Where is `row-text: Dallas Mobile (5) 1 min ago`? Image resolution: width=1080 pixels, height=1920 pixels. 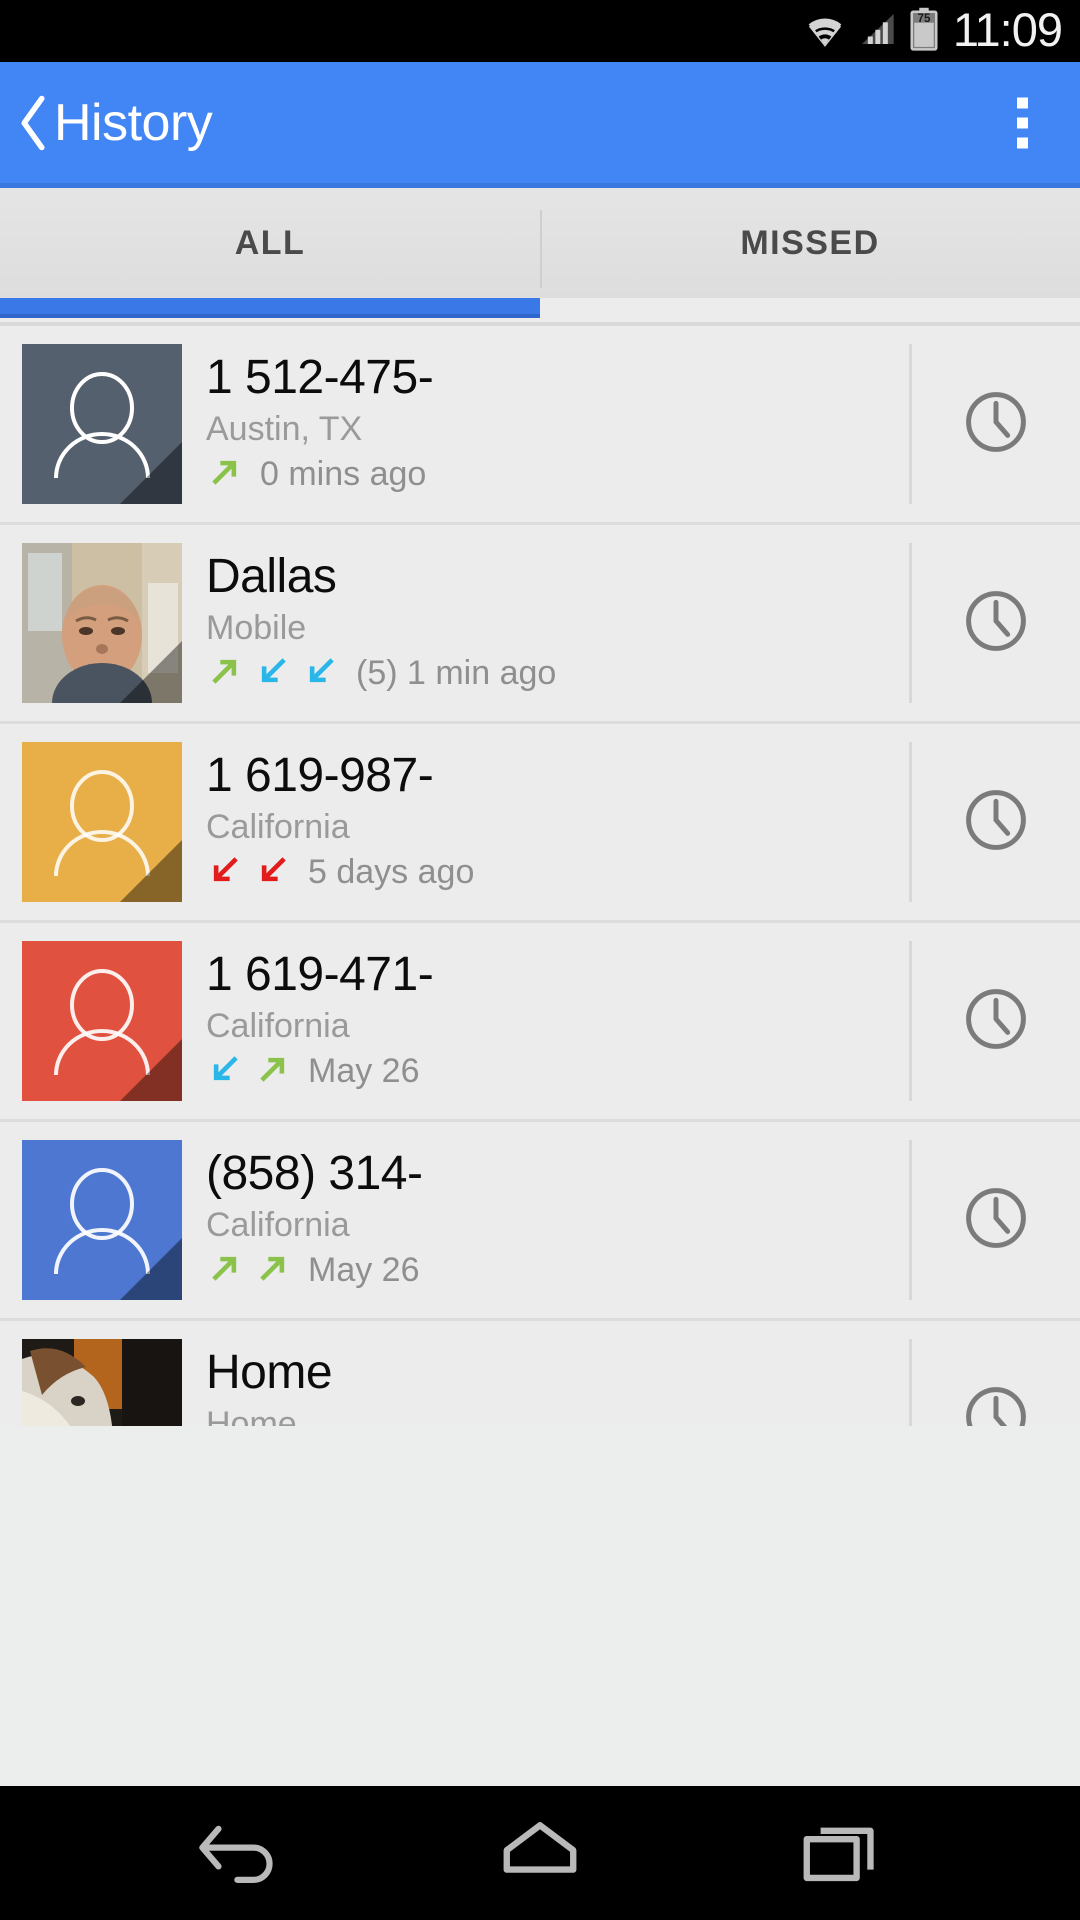 row-text: Dallas Mobile (5) 1 min ago is located at coordinates (557, 623).